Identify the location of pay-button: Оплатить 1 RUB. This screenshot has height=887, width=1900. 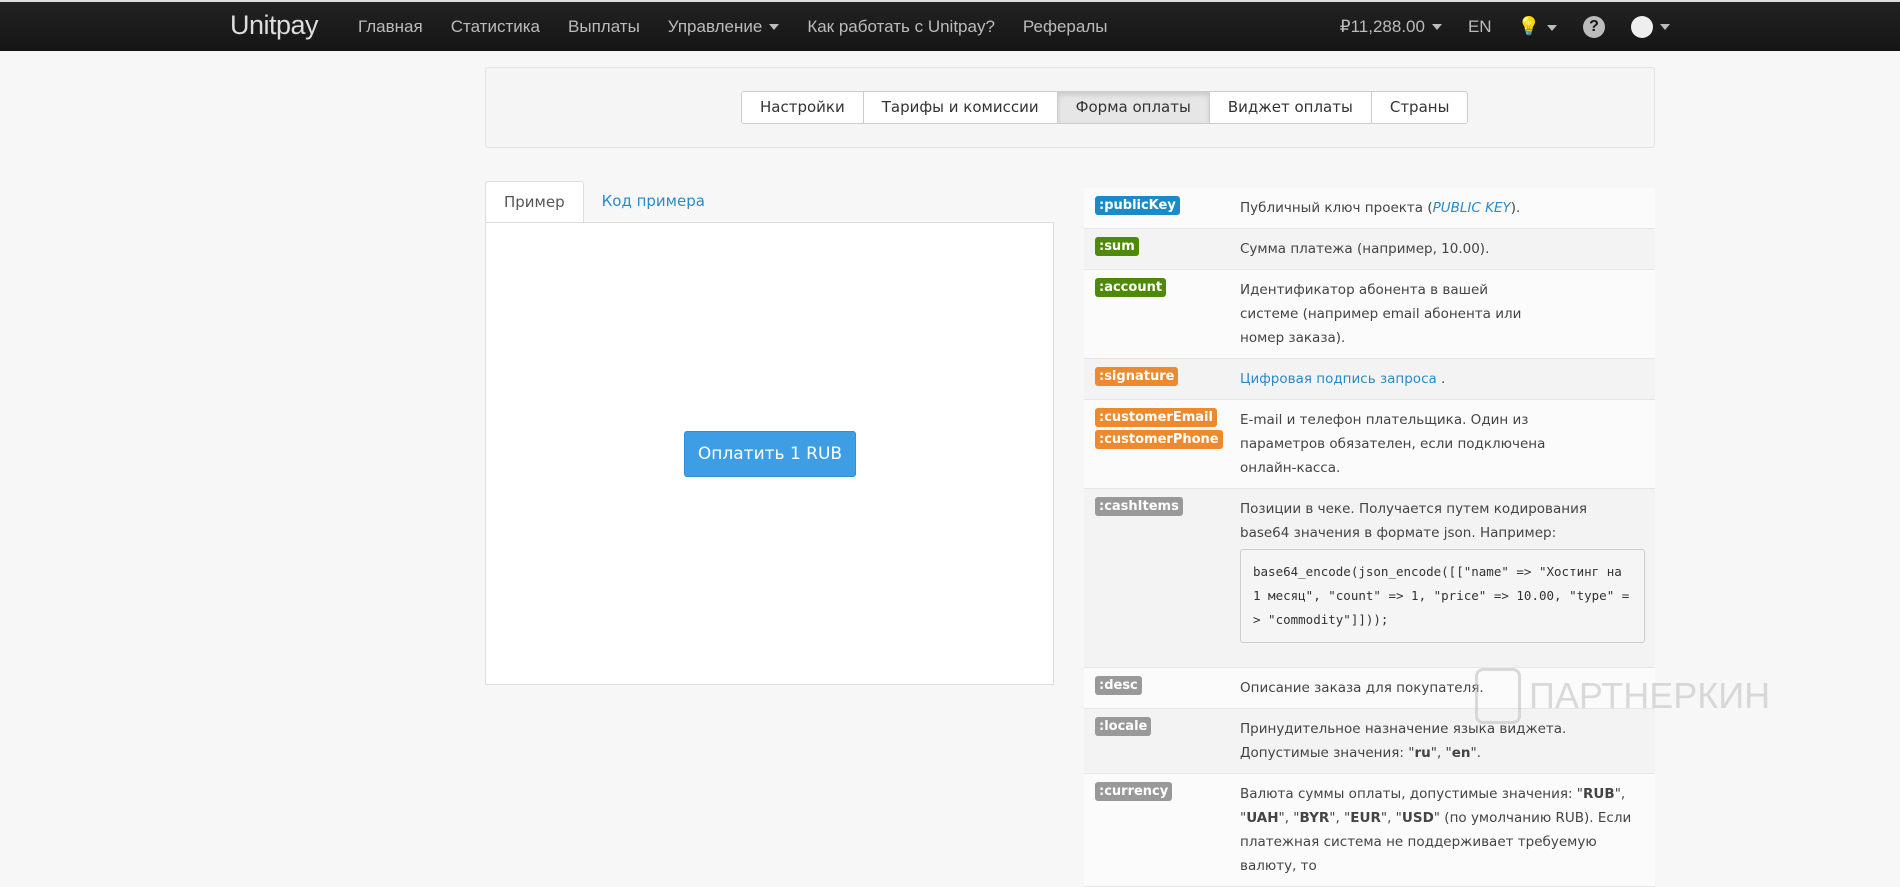
(770, 454).